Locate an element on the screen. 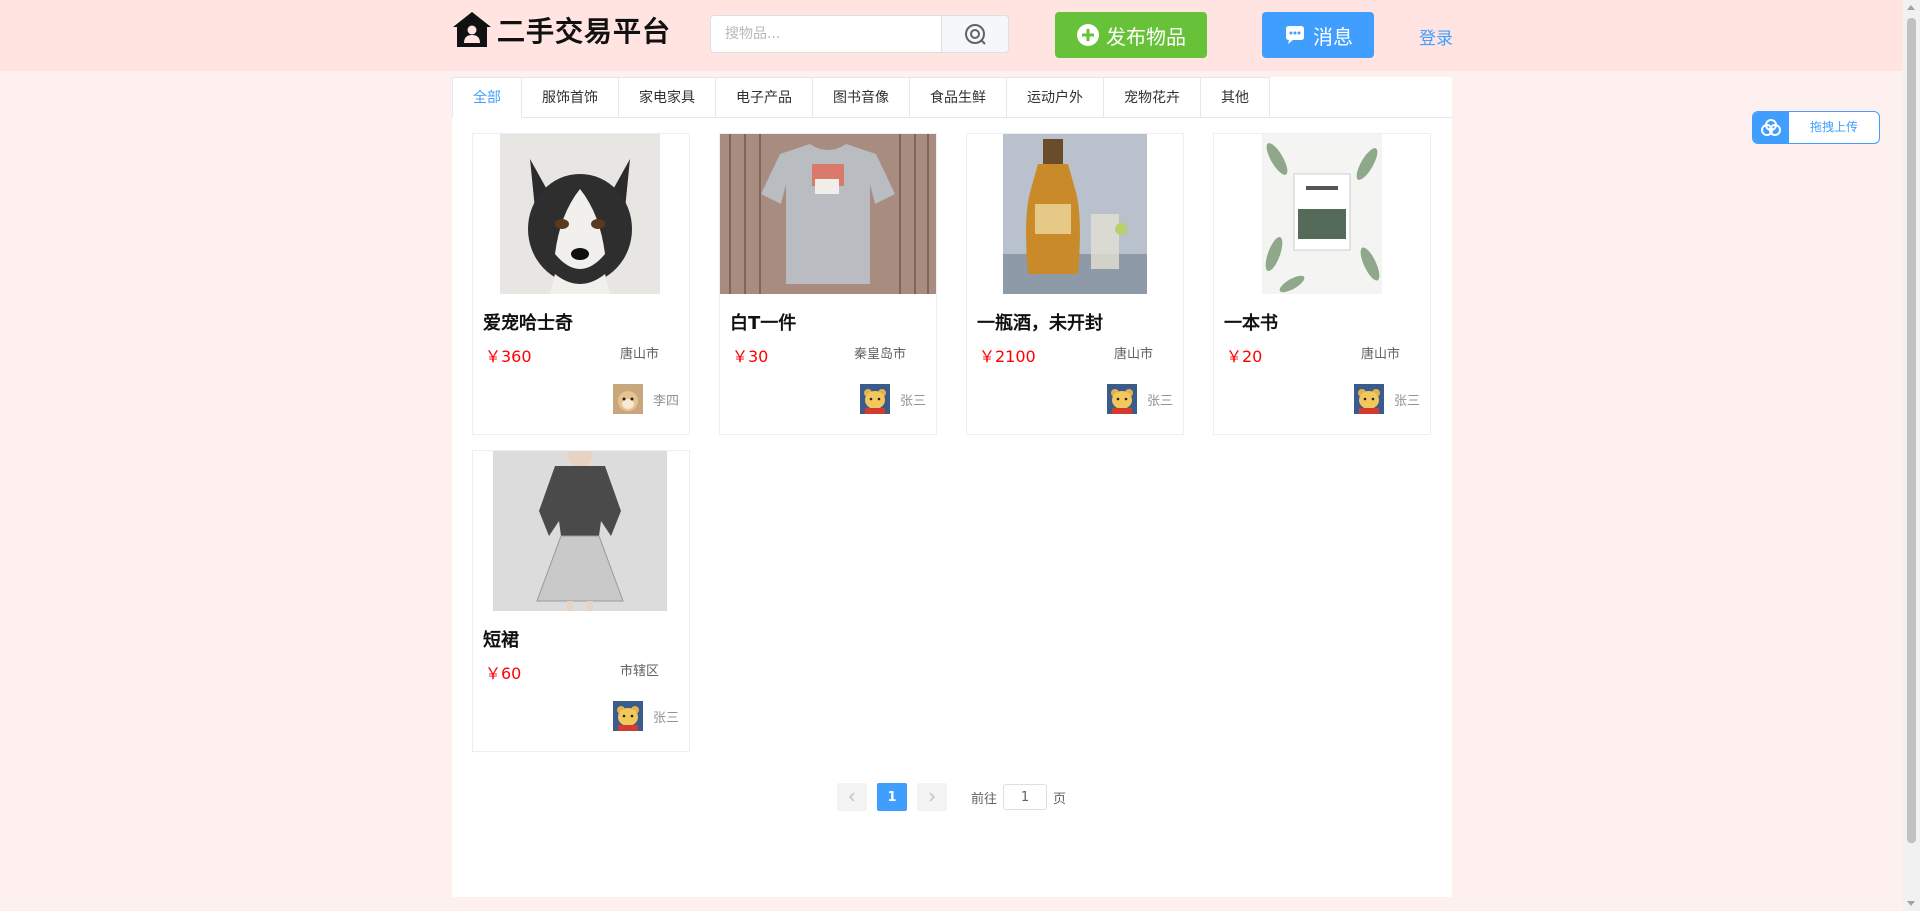 This screenshot has width=1920, height=911. product-title: 短裙 is located at coordinates (501, 640).